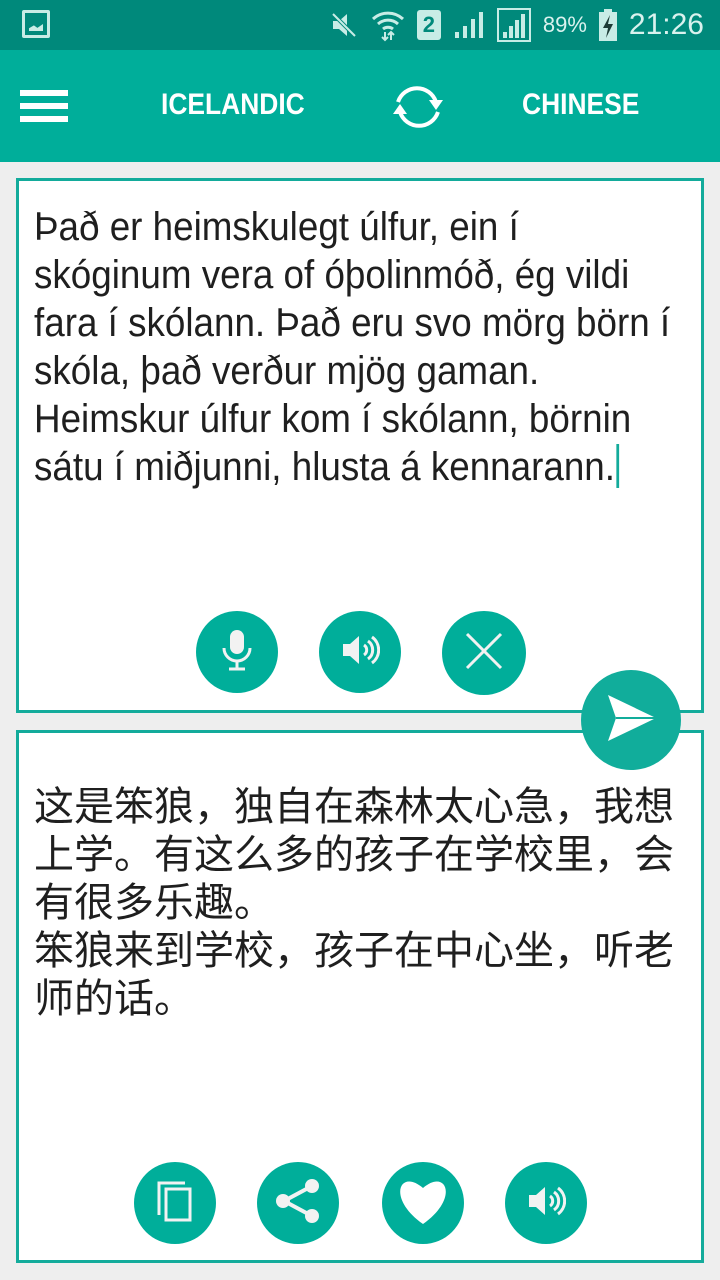 The width and height of the screenshot is (720, 1280). Describe the element at coordinates (360, 106) in the screenshot. I see `app-bar: ICELANDIC CHINESE` at that location.